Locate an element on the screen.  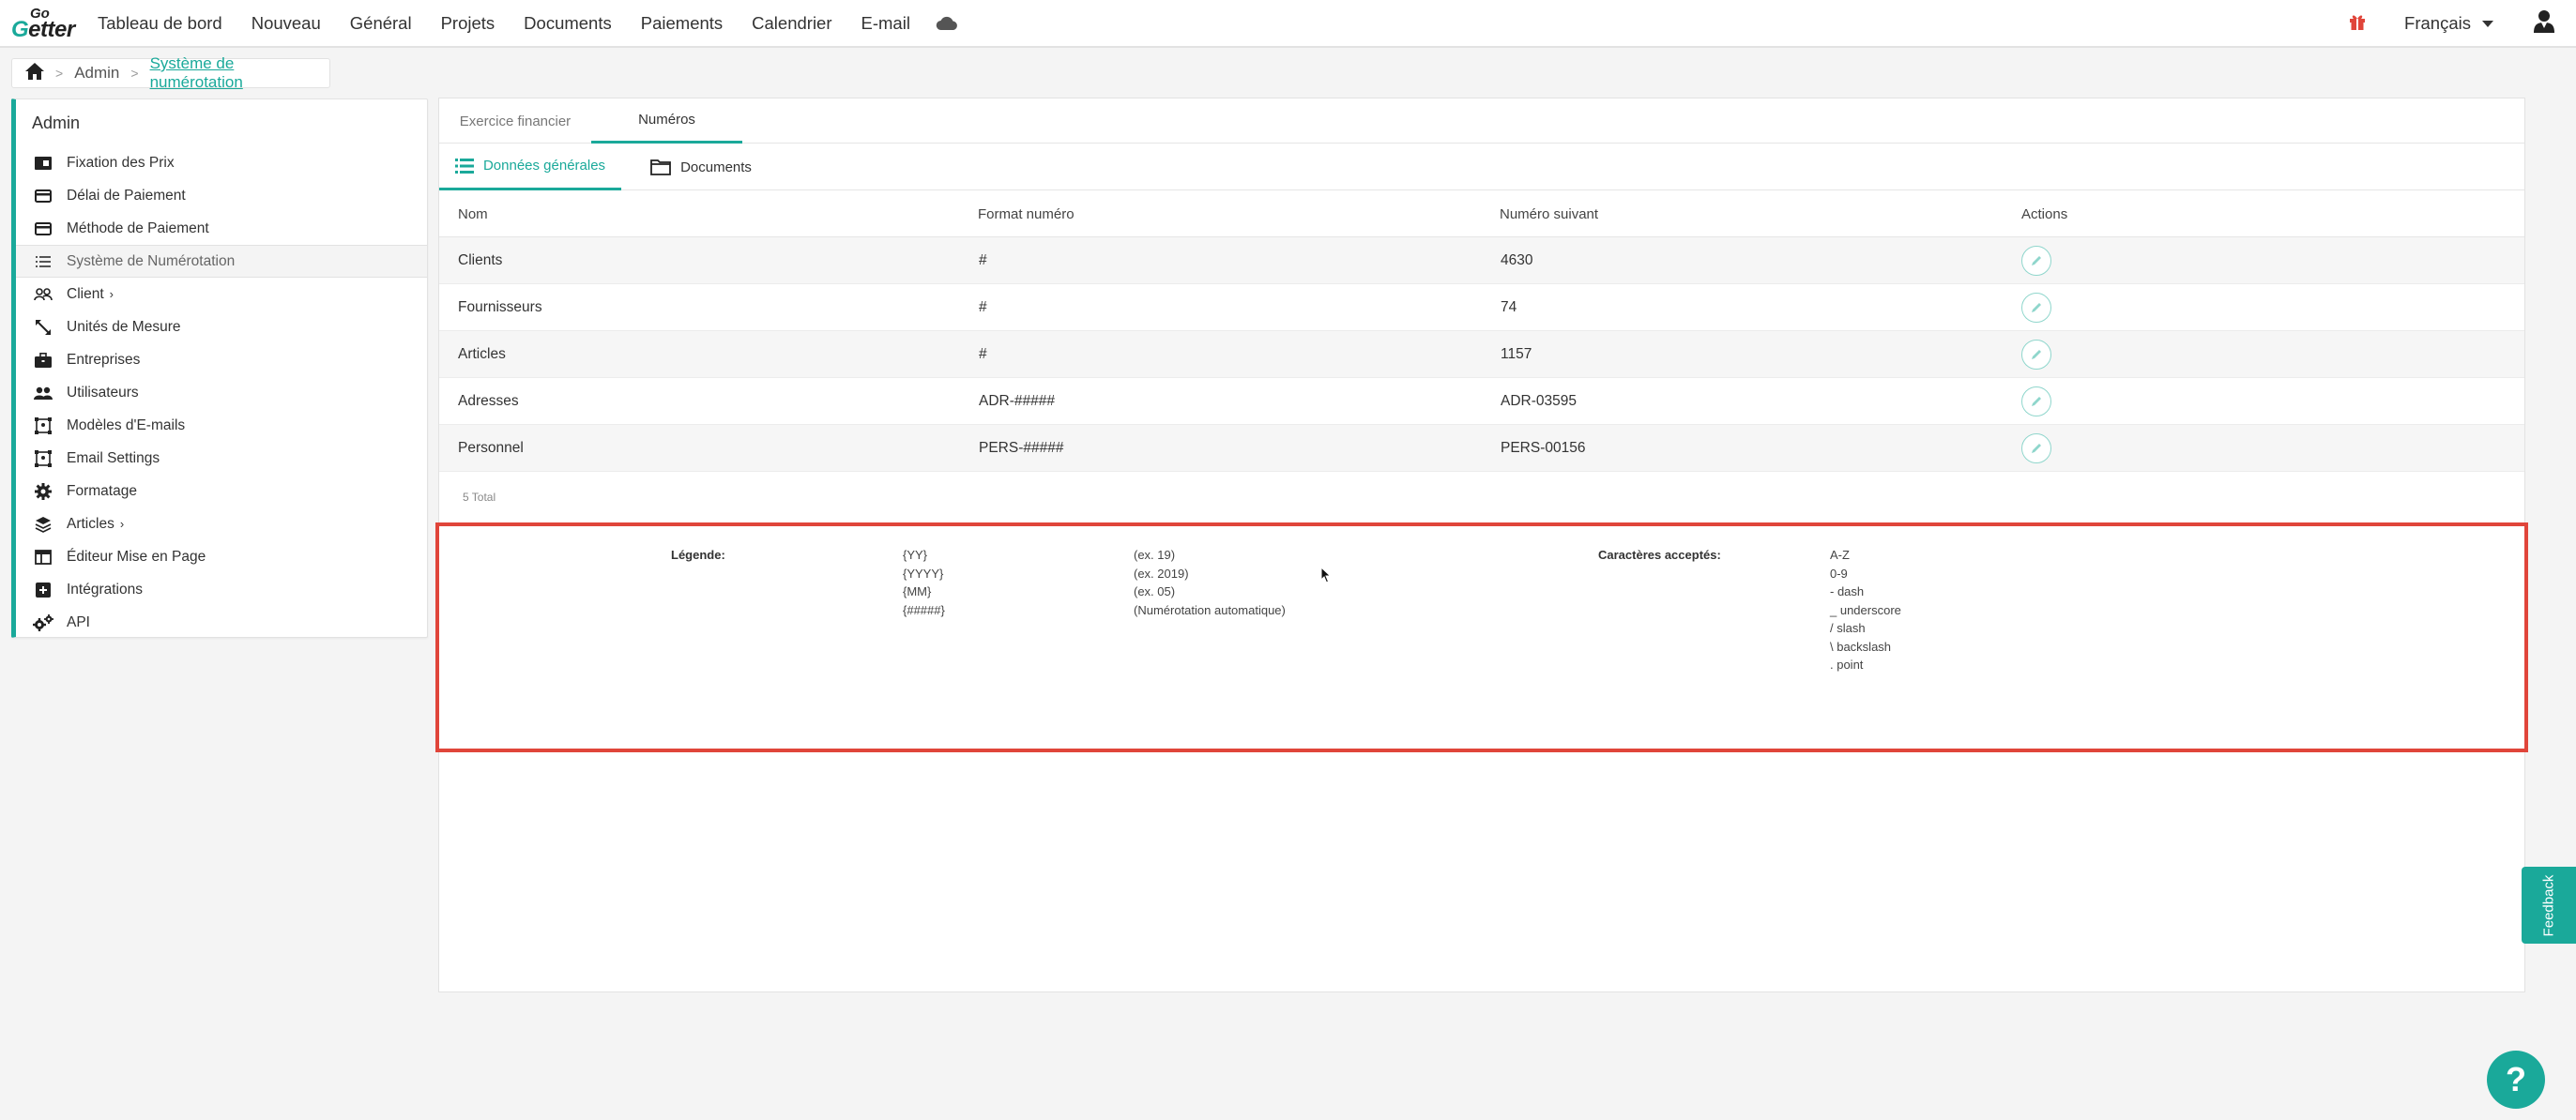
tab-general-data: Données générales is located at coordinates (530, 167).